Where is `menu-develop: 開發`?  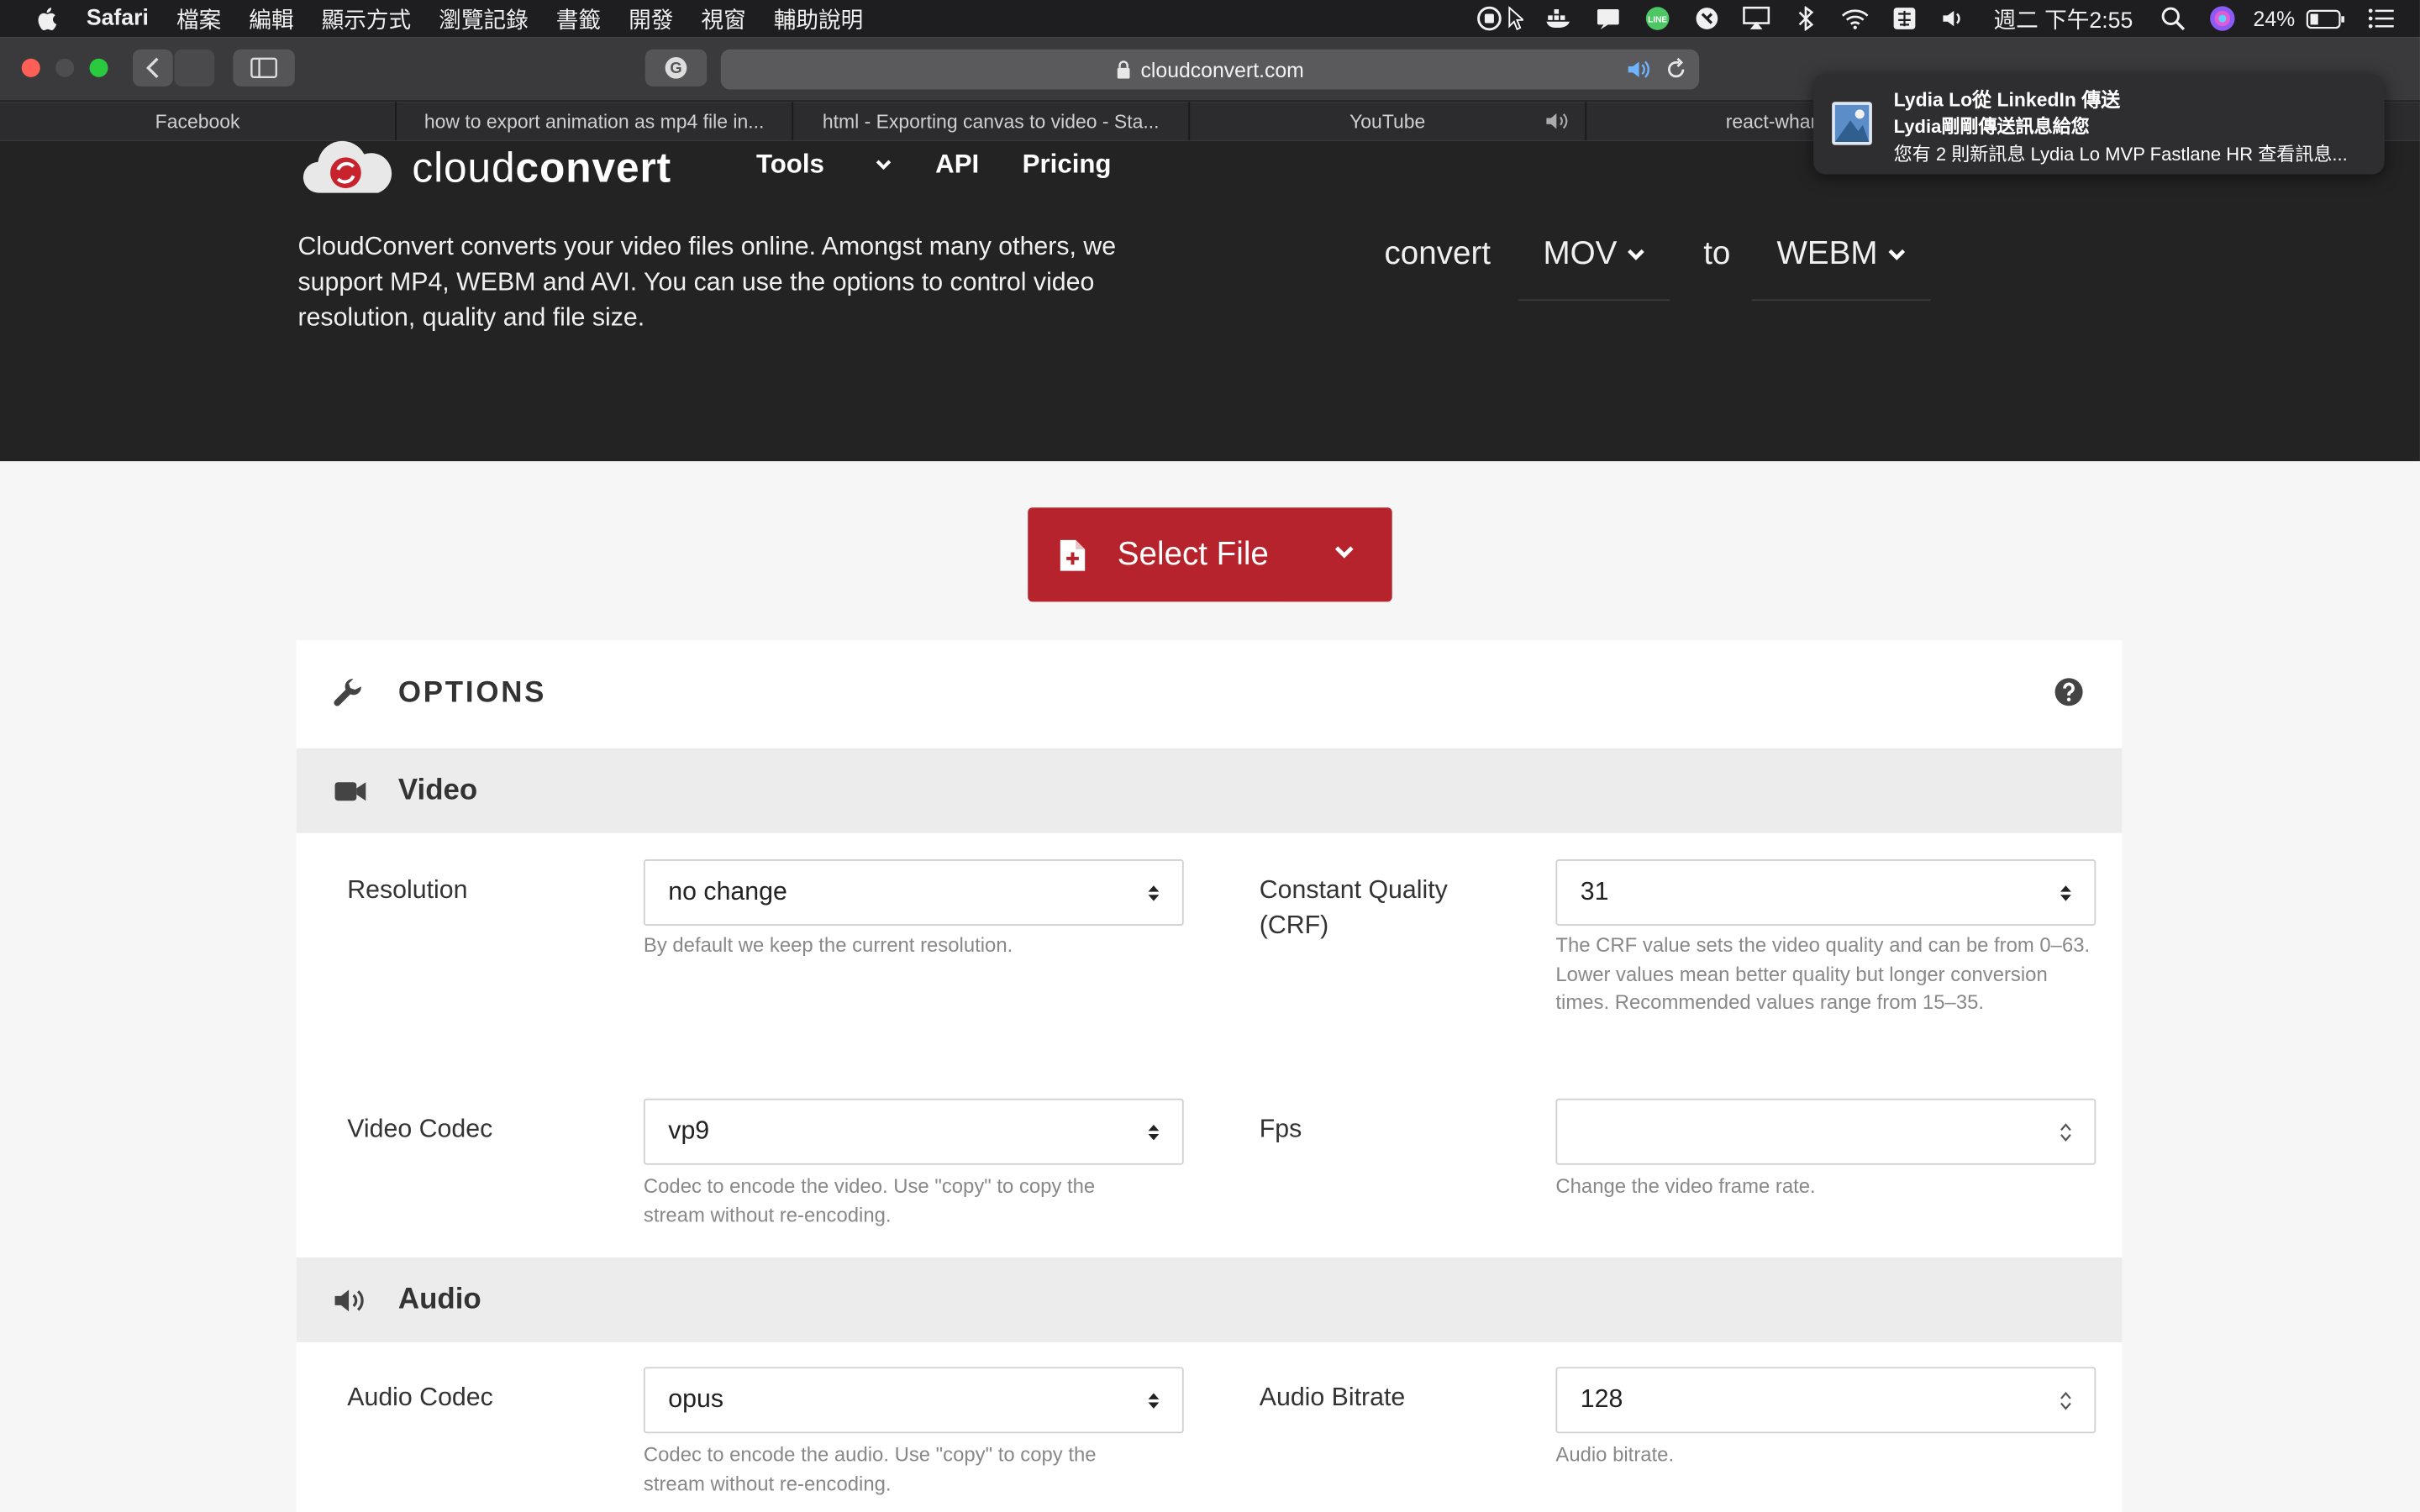
menu-develop: 開發 is located at coordinates (651, 19).